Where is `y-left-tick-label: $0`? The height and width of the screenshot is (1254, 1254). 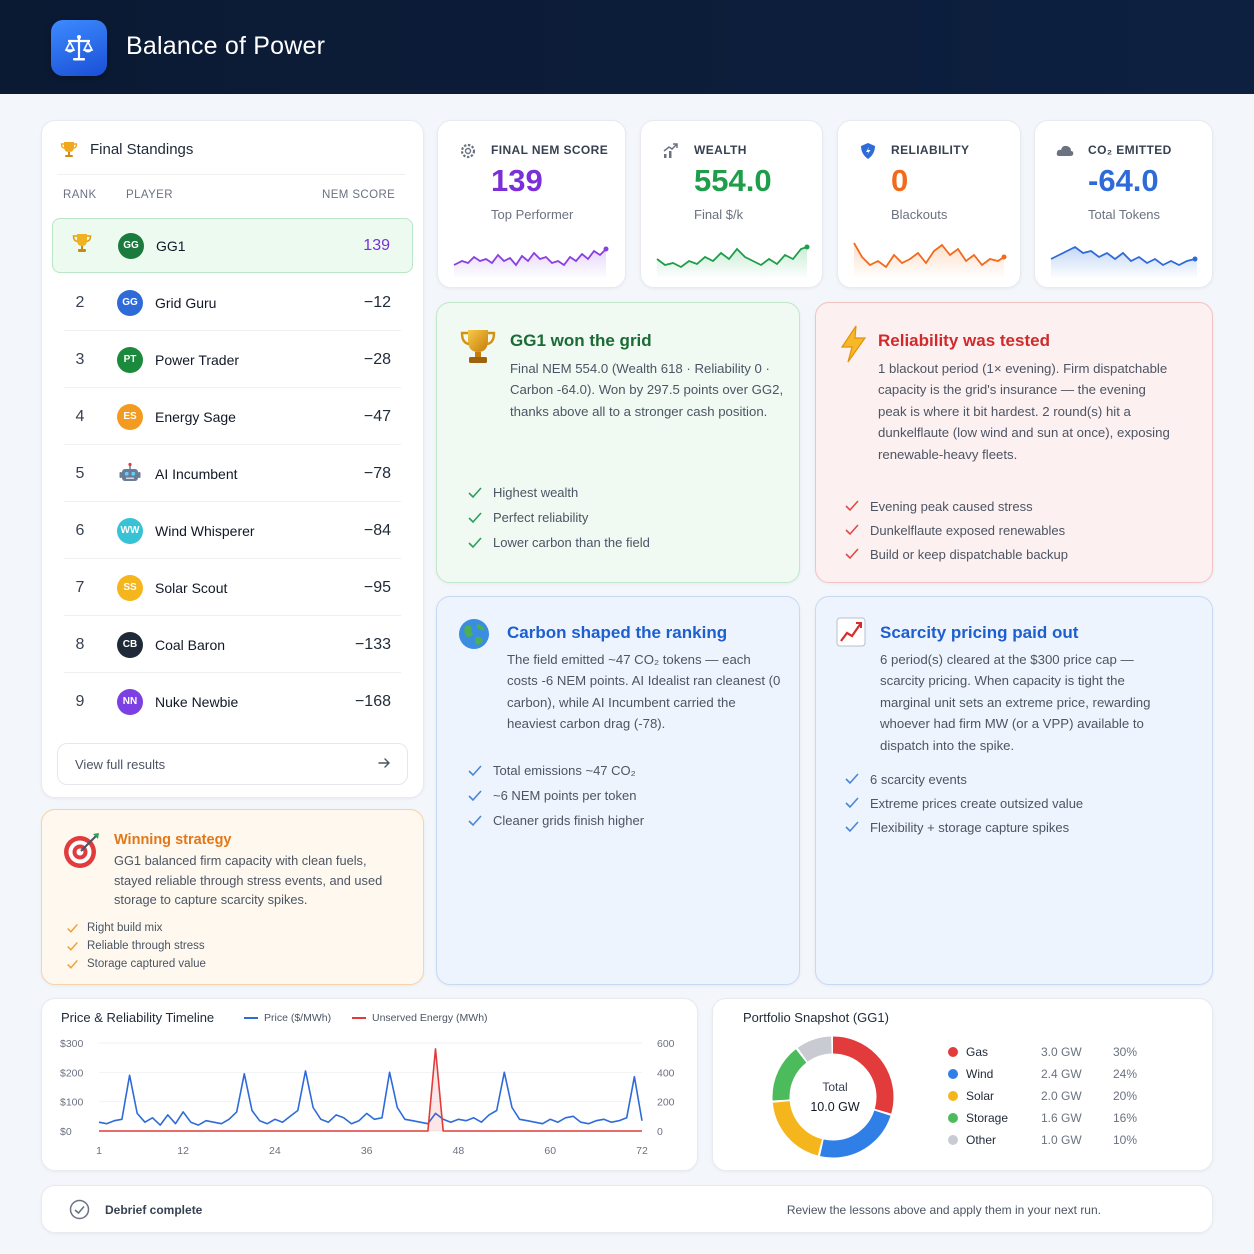
y-left-tick-label: $0 is located at coordinates (66, 1132).